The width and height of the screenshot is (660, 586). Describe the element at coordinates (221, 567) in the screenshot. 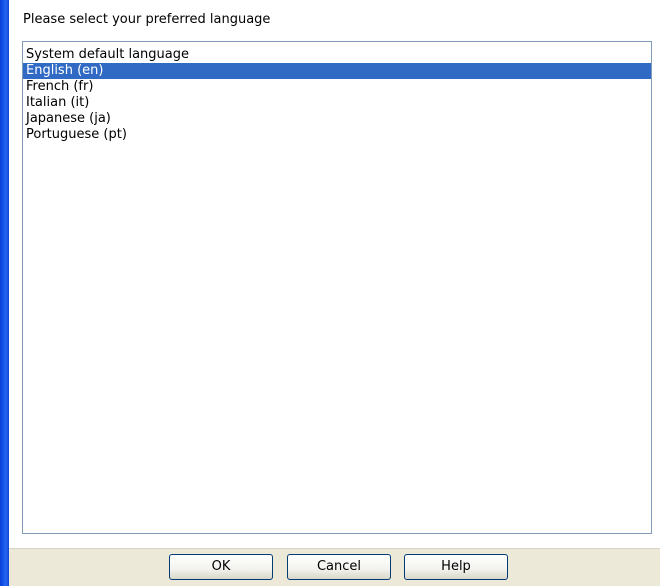

I see `ok-button: OK` at that location.